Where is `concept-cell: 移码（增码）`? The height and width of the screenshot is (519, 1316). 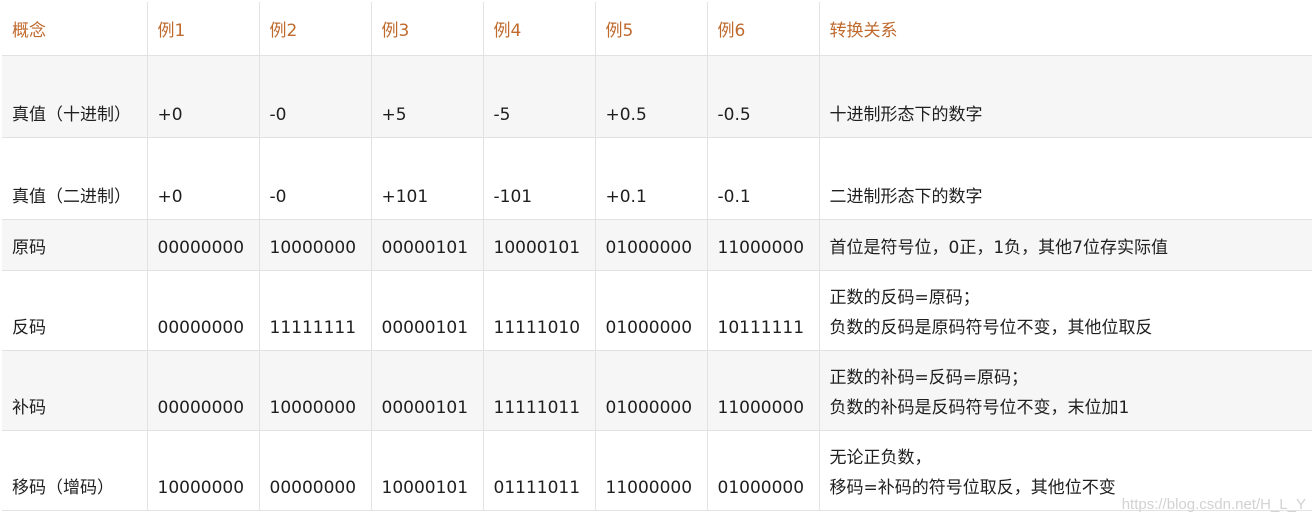
concept-cell: 移码（增码） is located at coordinates (75, 470).